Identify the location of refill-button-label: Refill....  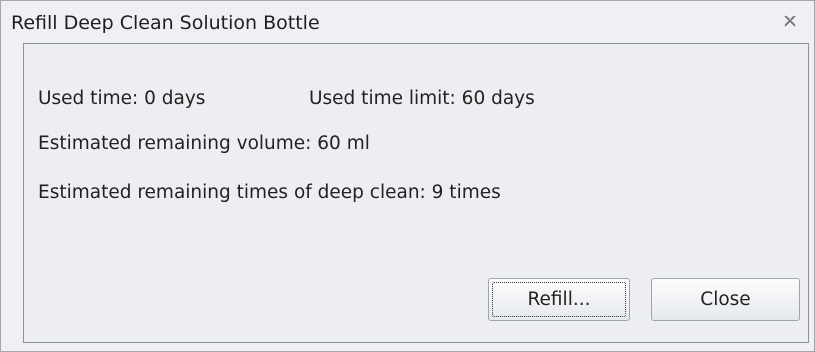
(559, 299).